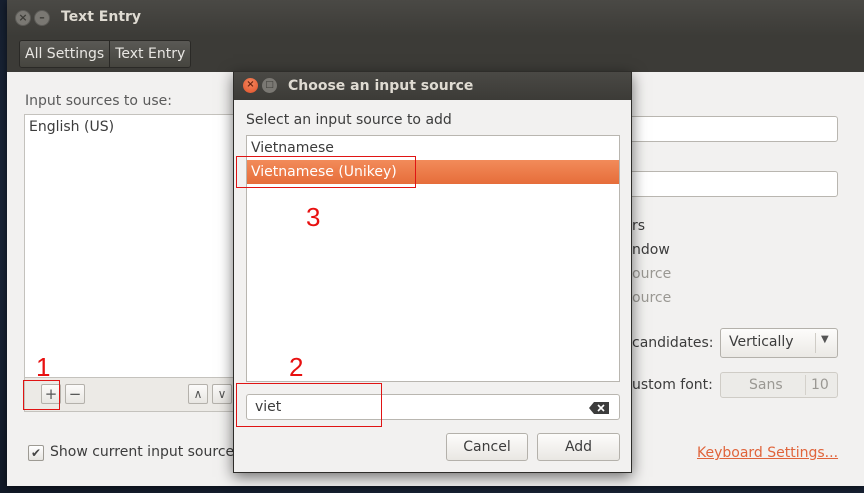  I want to click on custom-font-button: Sans 10, so click(779, 385).